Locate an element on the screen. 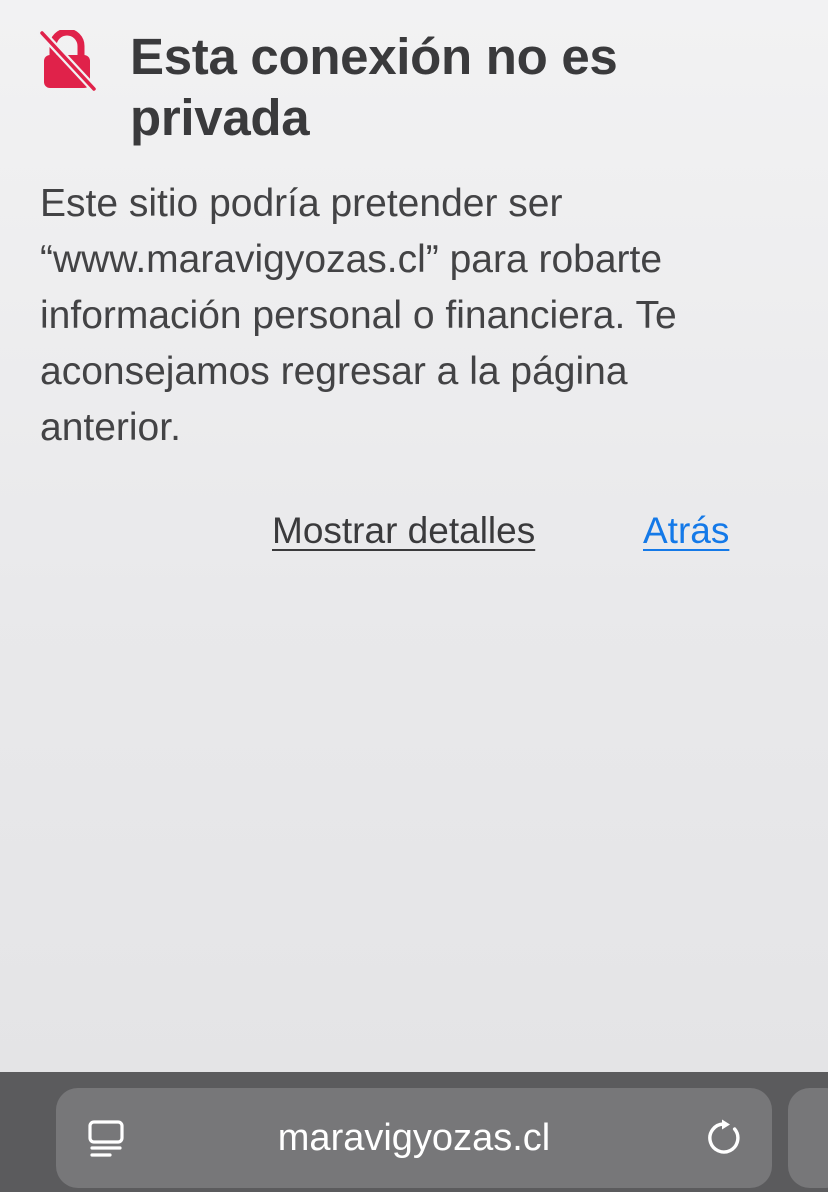 This screenshot has width=828, height=1192. show-details-link: Mostrar detalles is located at coordinates (403, 531).